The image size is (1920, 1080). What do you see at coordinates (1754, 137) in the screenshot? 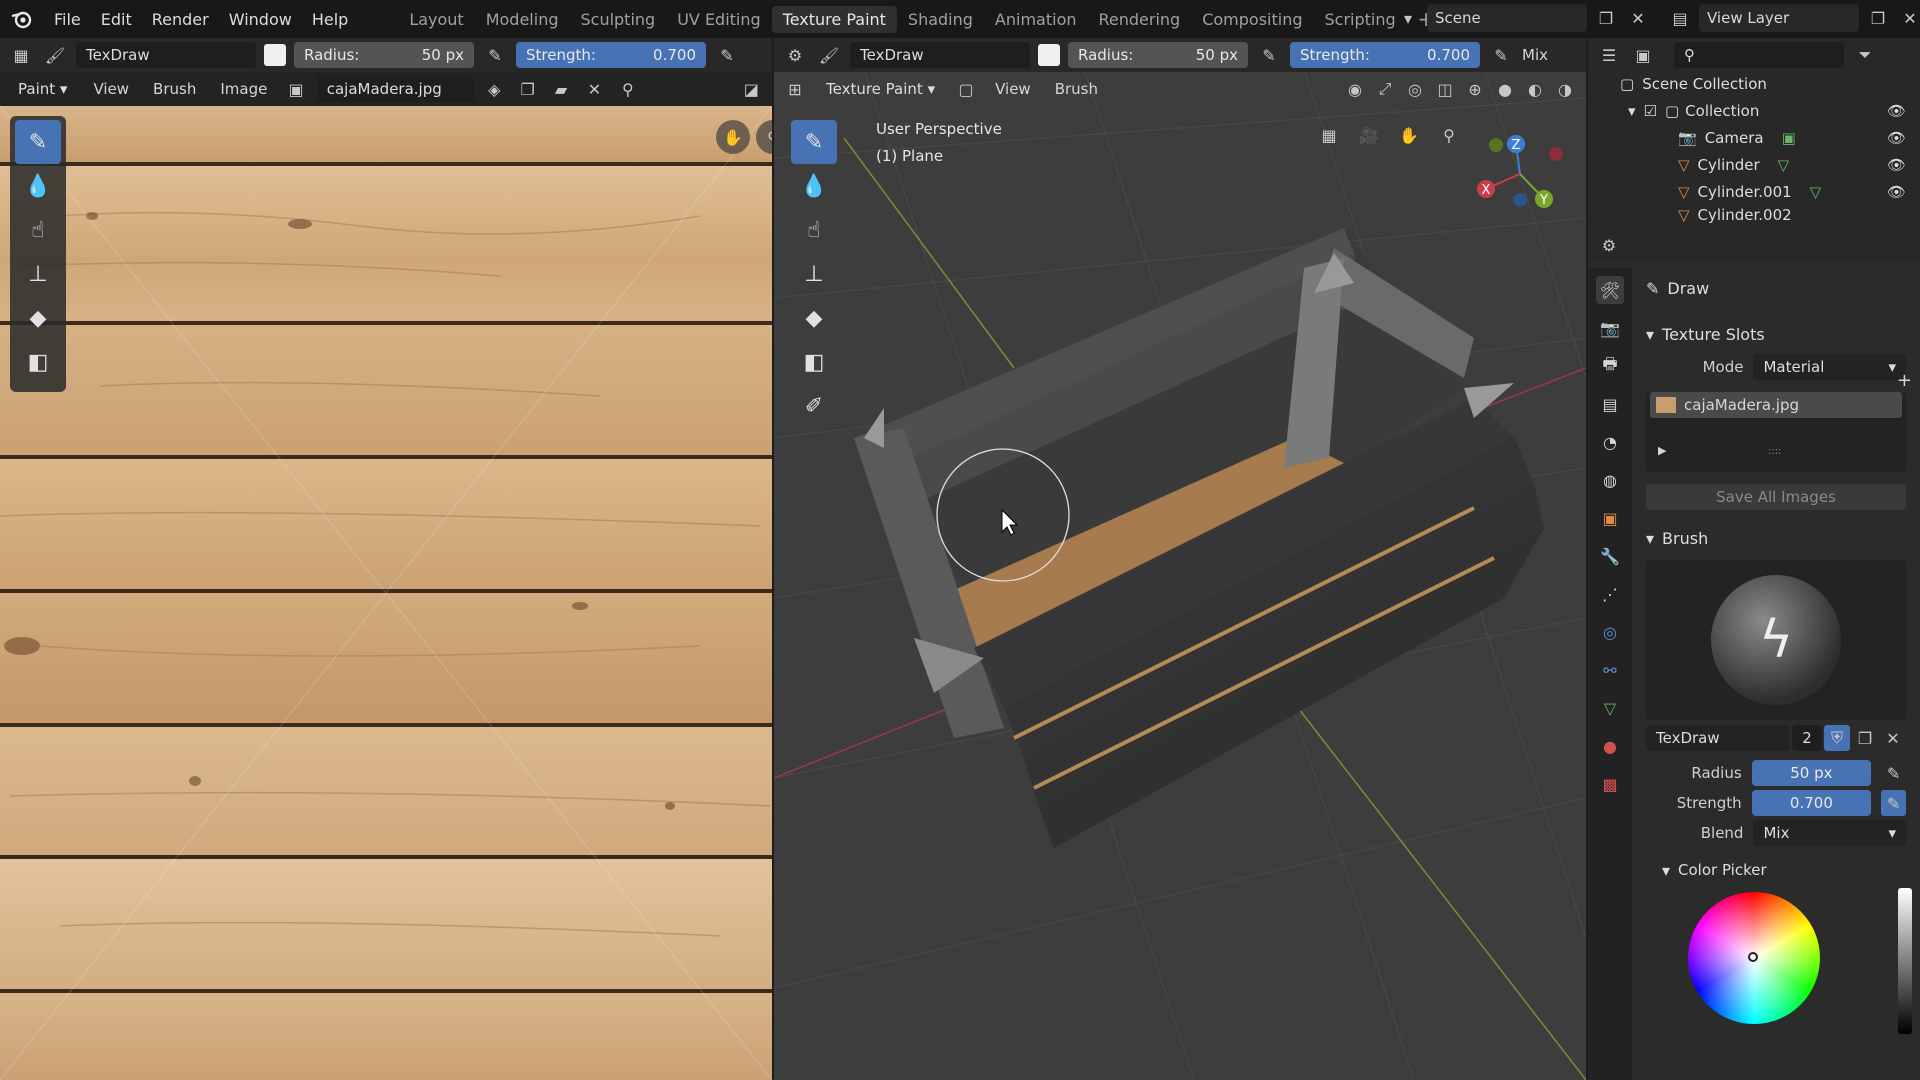
I see `outliner-item: 📷 Camera ▣ 👁` at bounding box center [1754, 137].